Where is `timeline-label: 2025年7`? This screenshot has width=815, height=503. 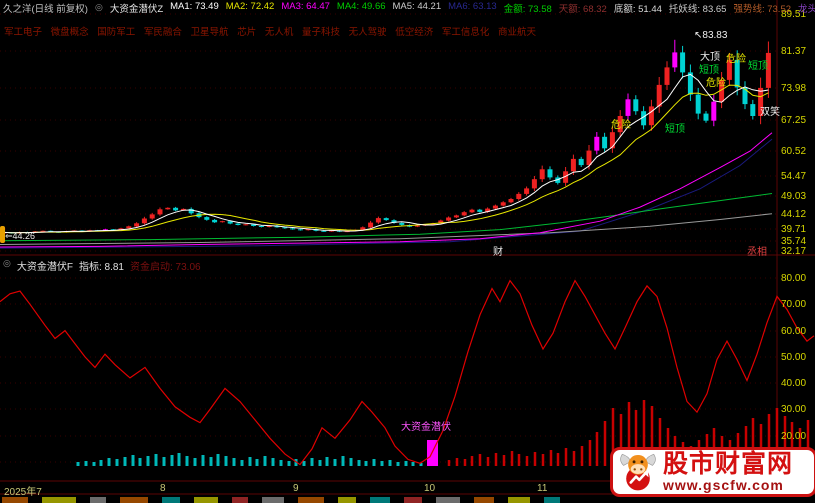
timeline-label: 2025年7 is located at coordinates (23, 492).